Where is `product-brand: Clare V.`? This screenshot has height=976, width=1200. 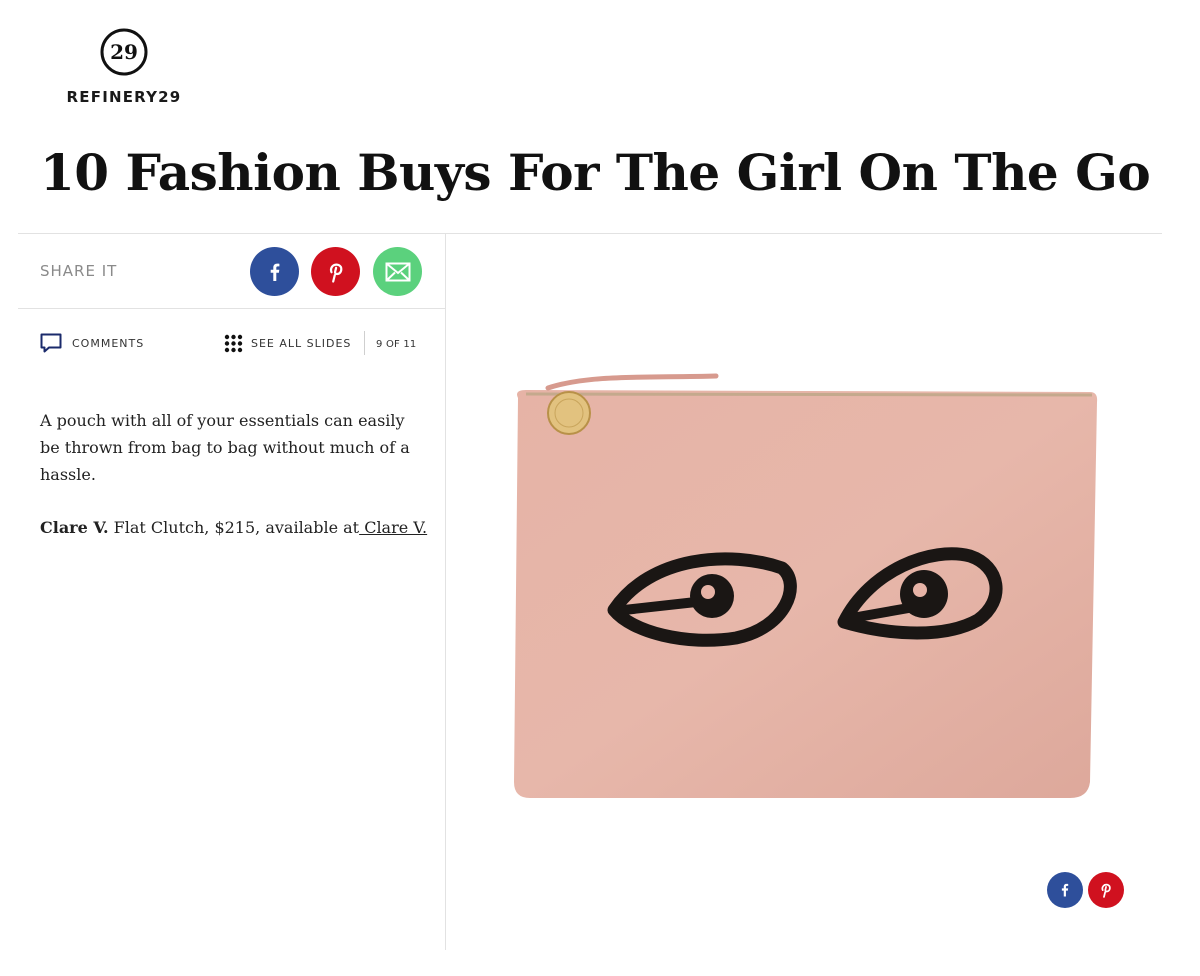
product-brand: Clare V. is located at coordinates (74, 527).